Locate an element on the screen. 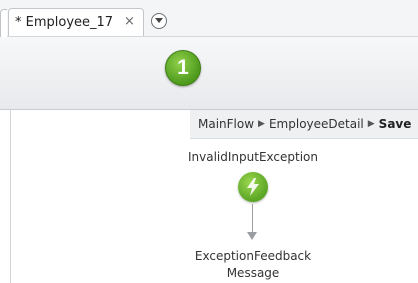  tab-employee-17: * Employee_17 × is located at coordinates (76, 22).